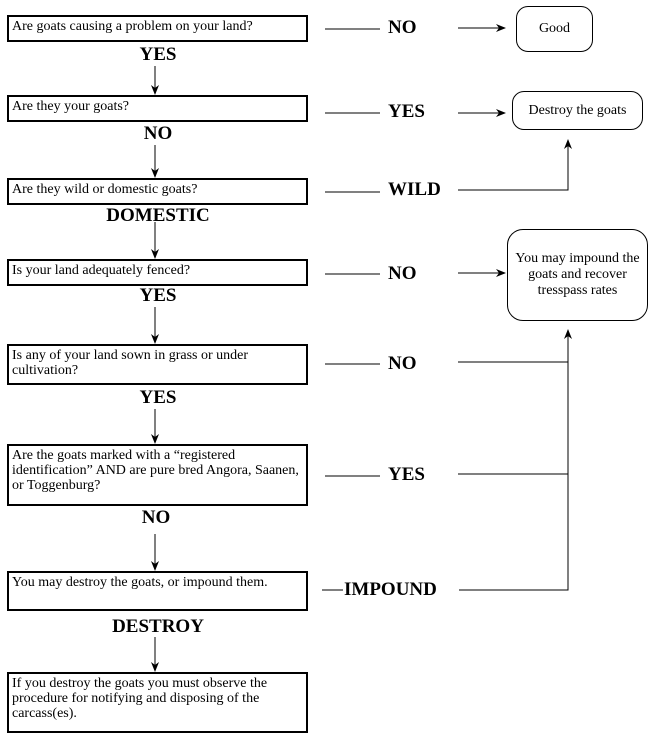 The width and height of the screenshot is (656, 738). I want to click on question-text: Is your land adequately fenced?, so click(101, 270).